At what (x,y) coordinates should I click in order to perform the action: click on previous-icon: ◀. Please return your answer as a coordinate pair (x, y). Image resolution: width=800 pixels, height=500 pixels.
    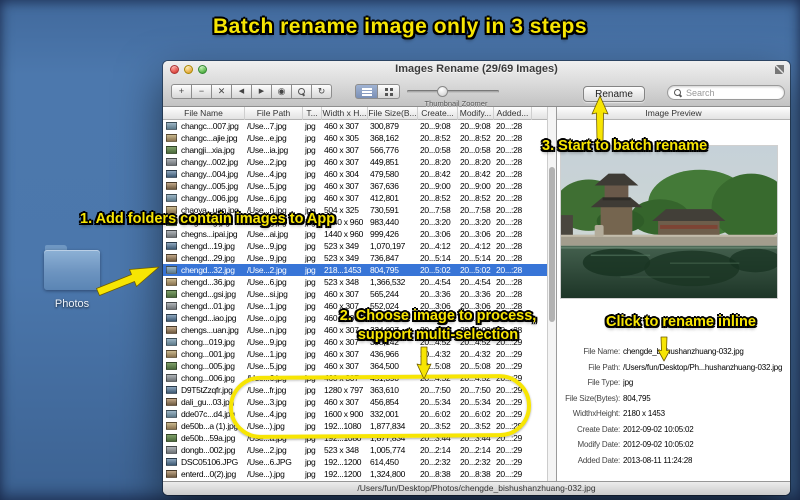
    Looking at the image, I should click on (241, 91).